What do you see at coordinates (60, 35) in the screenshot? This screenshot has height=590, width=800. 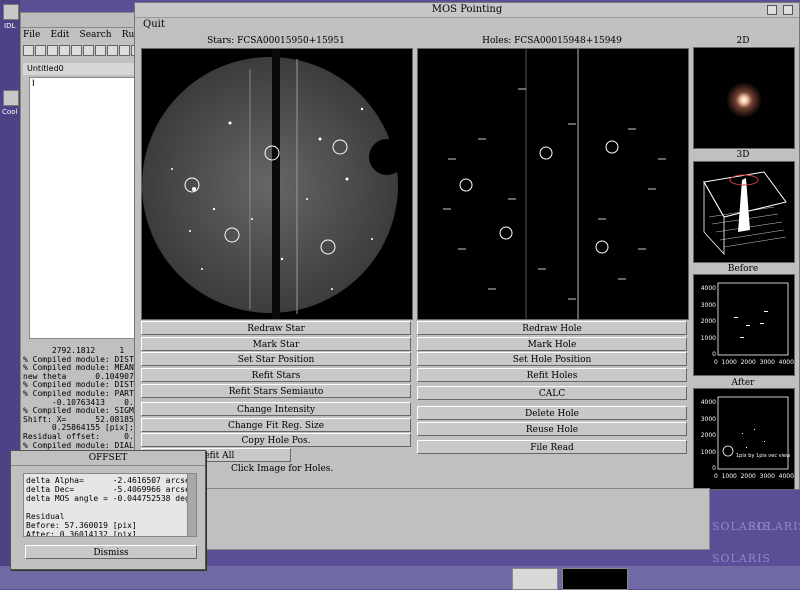 I see `menu-edit: Edit` at bounding box center [60, 35].